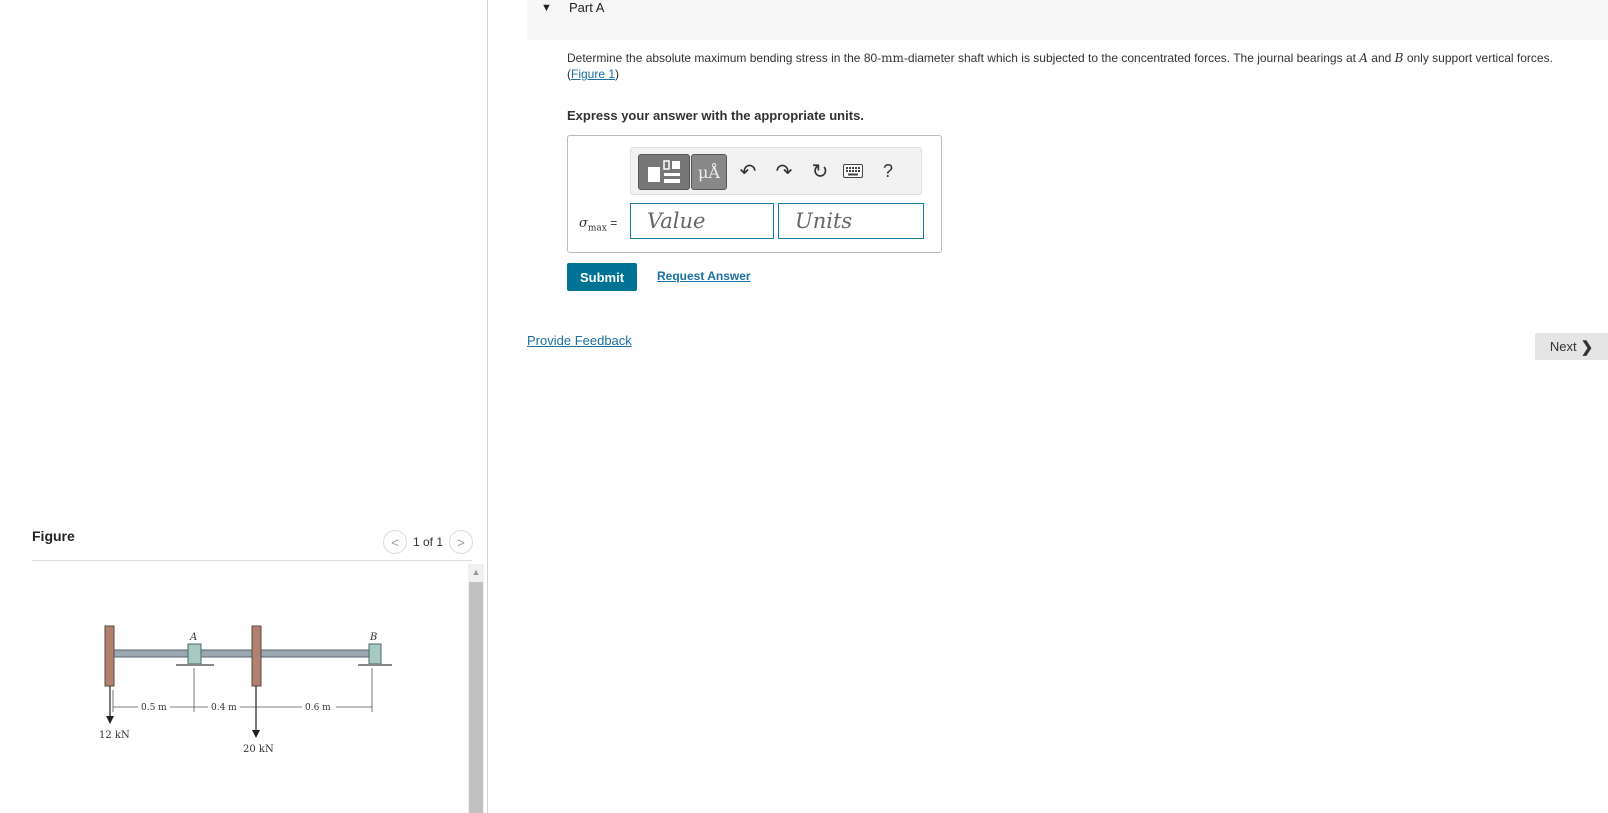 This screenshot has height=813, width=1608. Describe the element at coordinates (318, 708) in the screenshot. I see `dim-label-3: 0.6 m` at that location.